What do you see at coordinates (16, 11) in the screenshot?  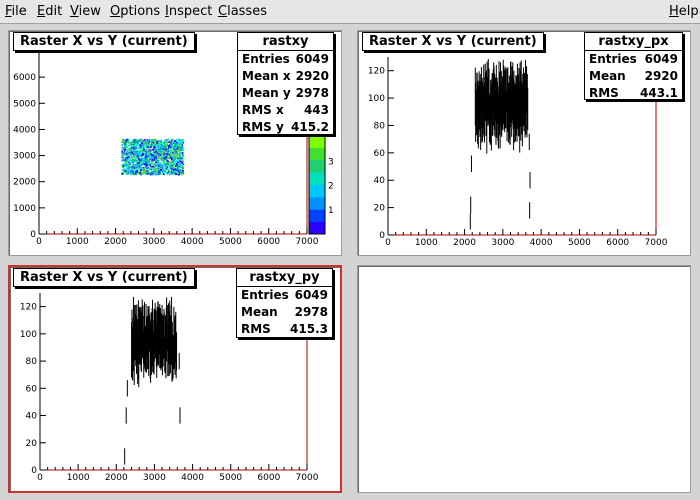 I see `menu-file: File` at bounding box center [16, 11].